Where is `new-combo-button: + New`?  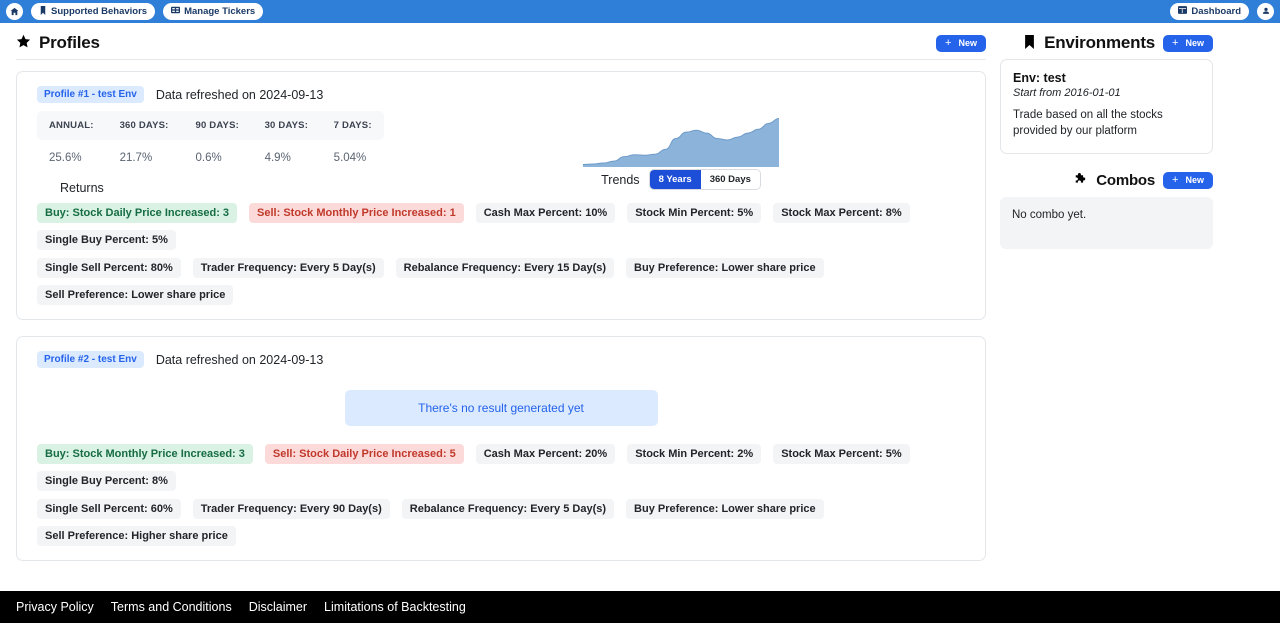
new-combo-button: + New is located at coordinates (1188, 180).